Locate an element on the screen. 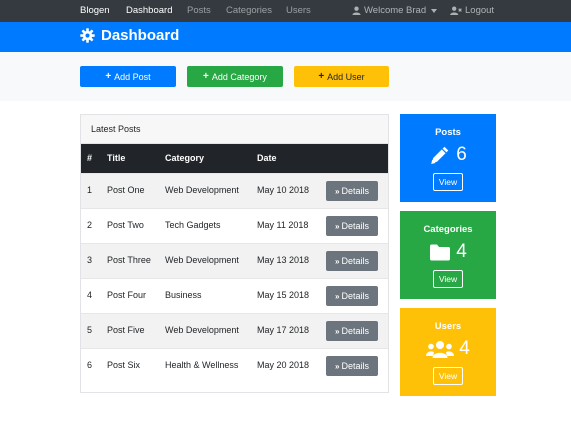 This screenshot has width=571, height=445. posts-stat-card: Posts 6 View is located at coordinates (448, 158).